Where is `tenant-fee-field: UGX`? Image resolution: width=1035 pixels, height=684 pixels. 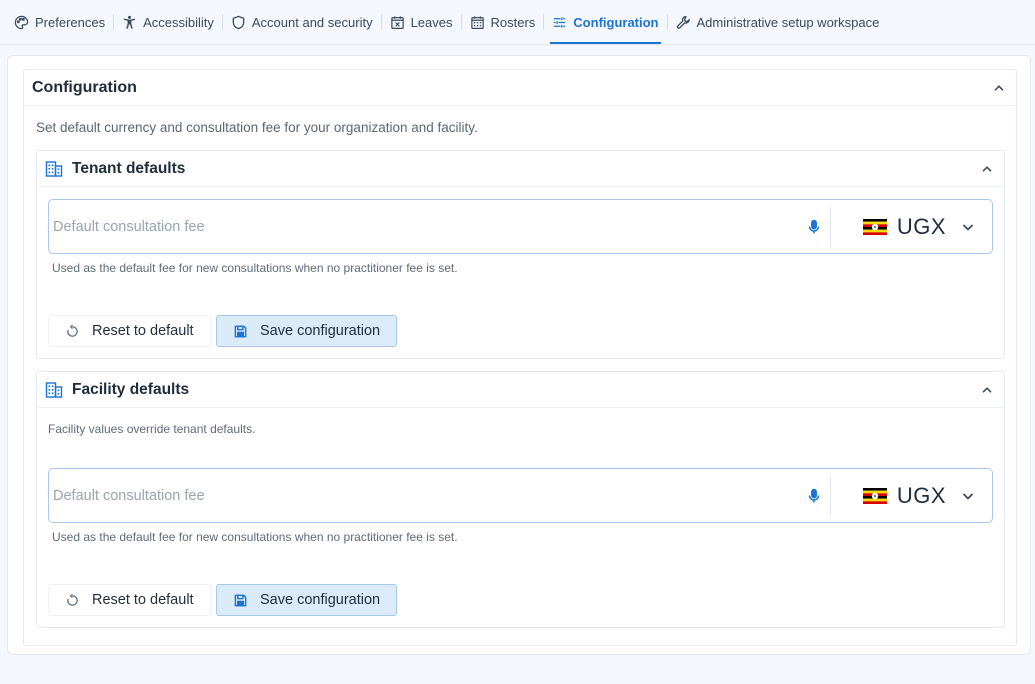
tenant-fee-field: UGX is located at coordinates (520, 226).